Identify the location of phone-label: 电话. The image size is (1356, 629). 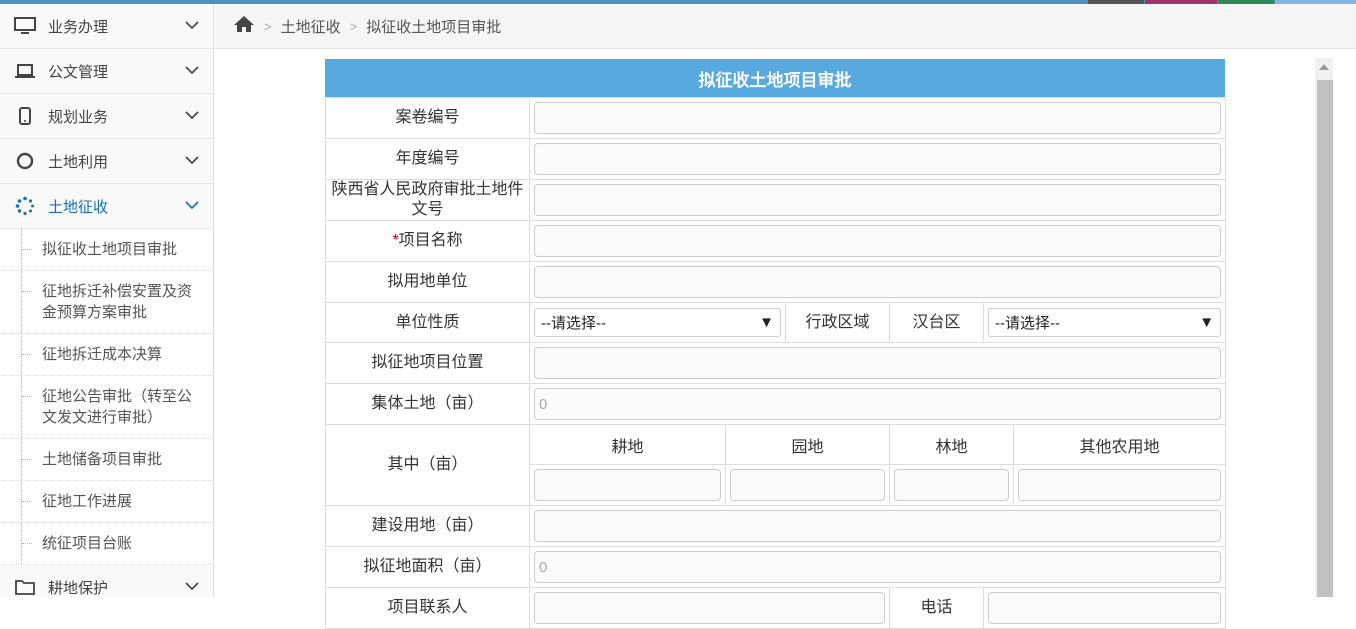
(936, 608).